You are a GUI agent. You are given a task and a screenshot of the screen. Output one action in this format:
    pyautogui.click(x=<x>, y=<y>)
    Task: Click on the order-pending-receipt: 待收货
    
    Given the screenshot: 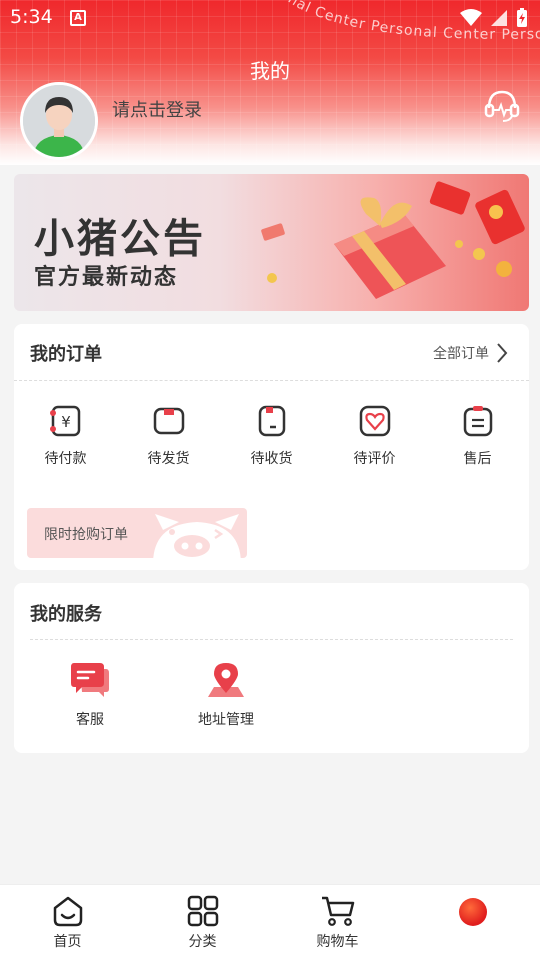 What is the action you would take?
    pyautogui.click(x=271, y=436)
    